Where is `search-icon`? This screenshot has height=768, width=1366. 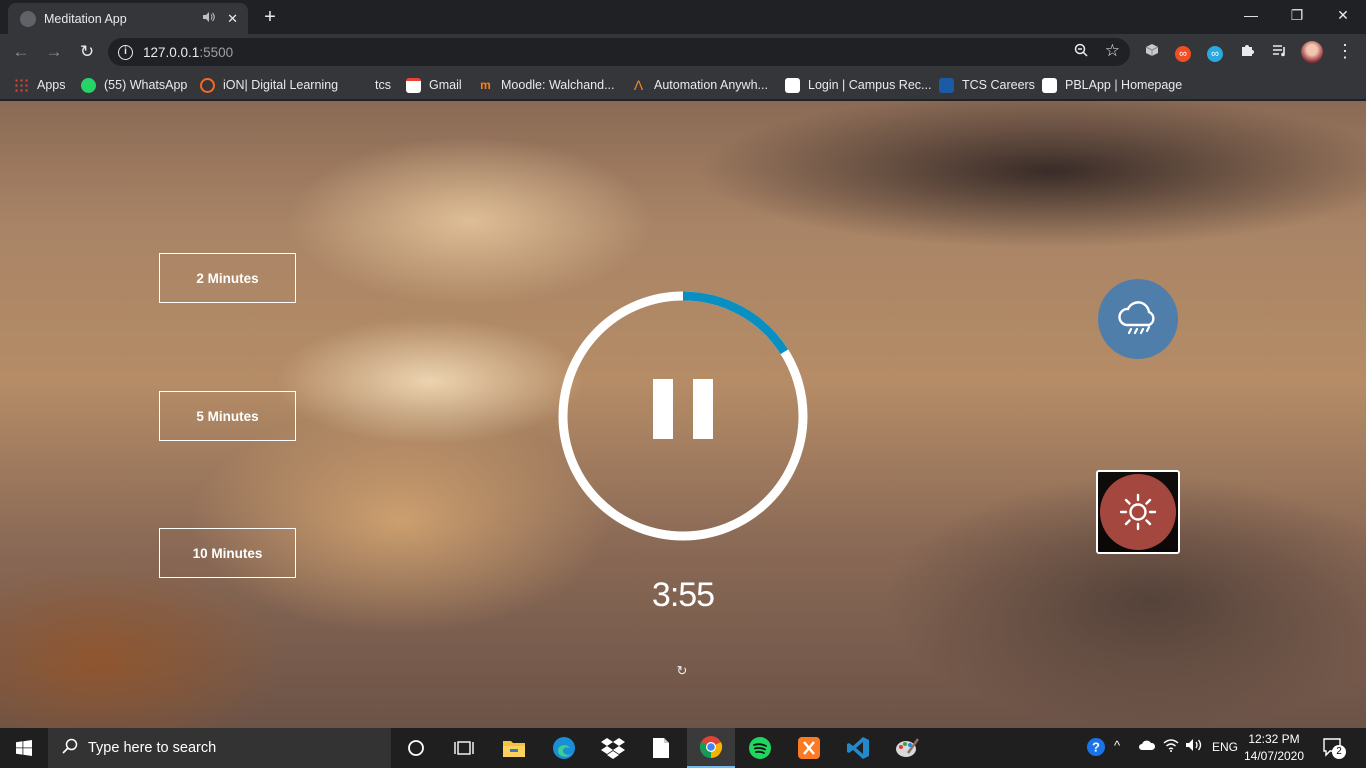
search-icon is located at coordinates (70, 748).